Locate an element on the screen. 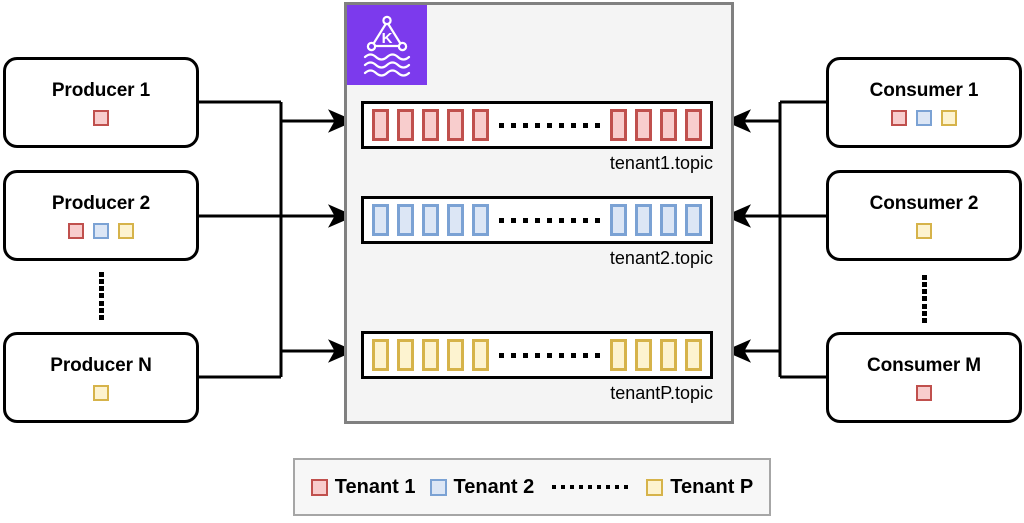  producer-box-1: Producer 1 is located at coordinates (101, 102).